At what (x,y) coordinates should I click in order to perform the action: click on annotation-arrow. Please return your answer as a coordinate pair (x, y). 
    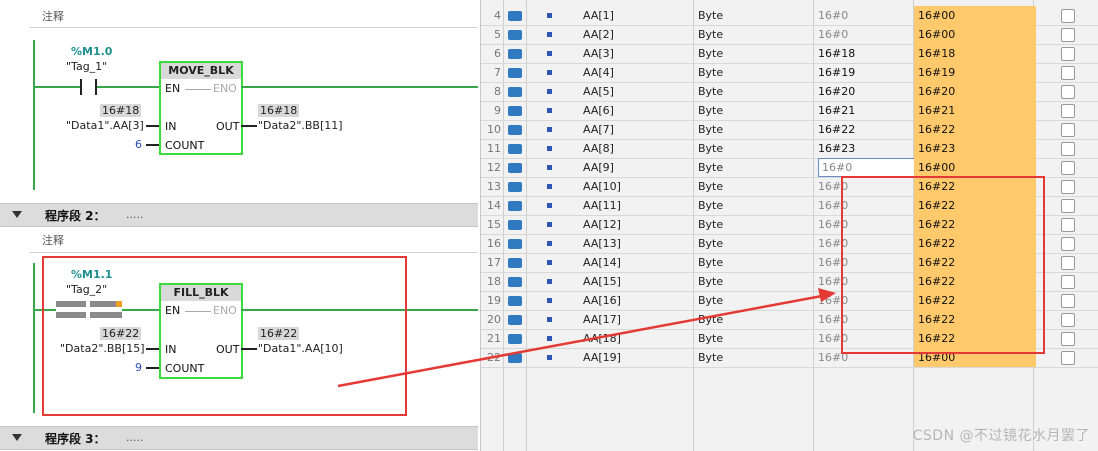
    Looking at the image, I should click on (586, 338).